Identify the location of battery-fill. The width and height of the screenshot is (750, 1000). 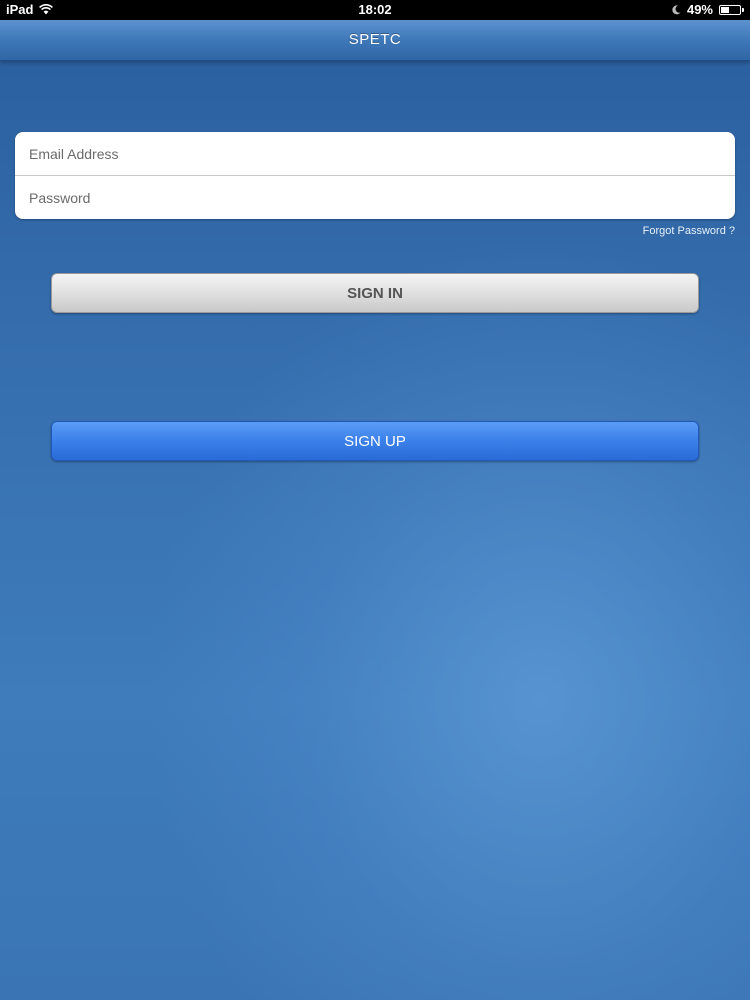
(725, 9).